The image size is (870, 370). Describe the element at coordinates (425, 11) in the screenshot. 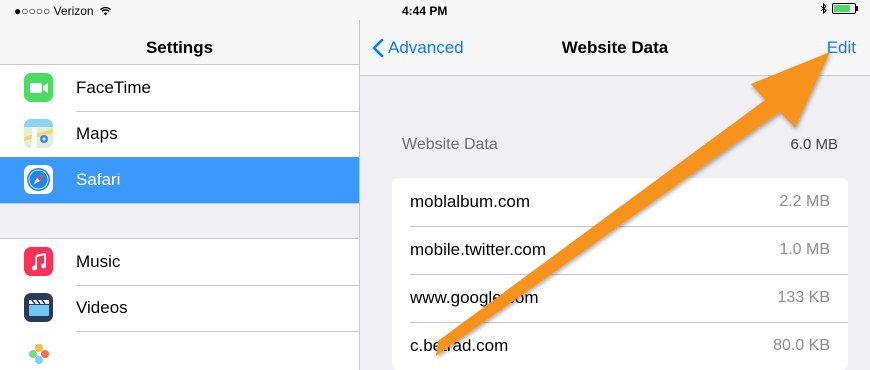

I see `status-time: 4:44 PM` at that location.